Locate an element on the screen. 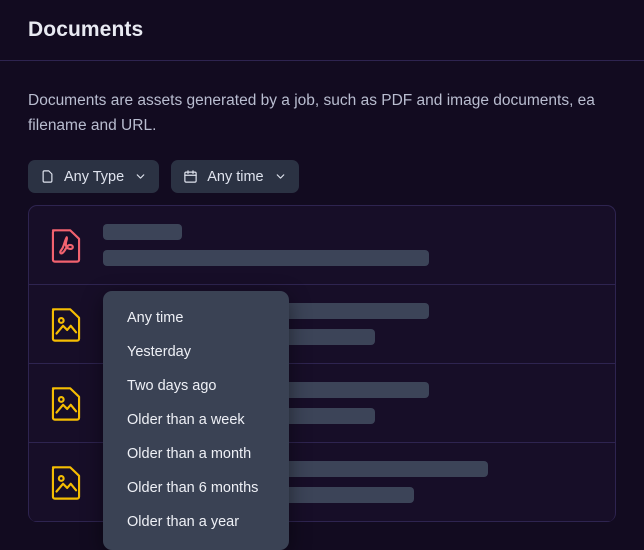  dropdown-item-older-than-a-week: Older than a week is located at coordinates (196, 420).